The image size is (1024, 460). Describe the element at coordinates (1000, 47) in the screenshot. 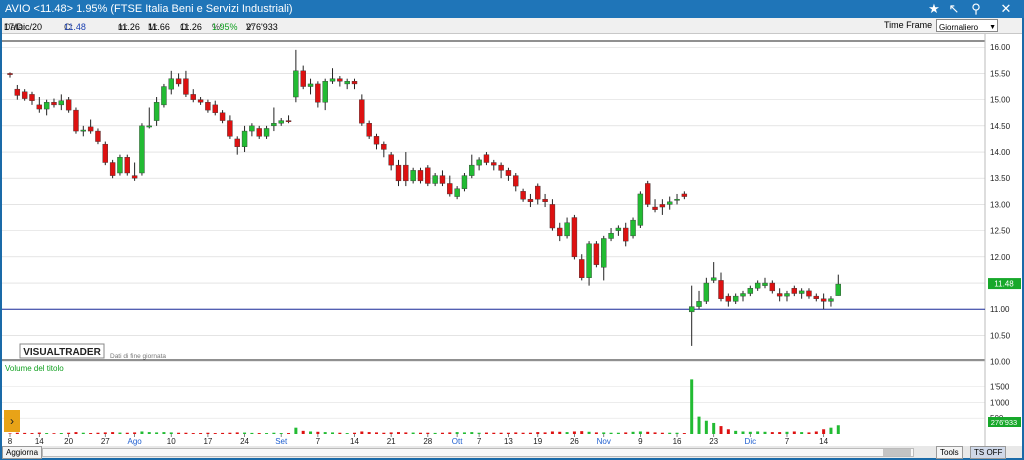

I see `price-tick-label: 16.00` at that location.